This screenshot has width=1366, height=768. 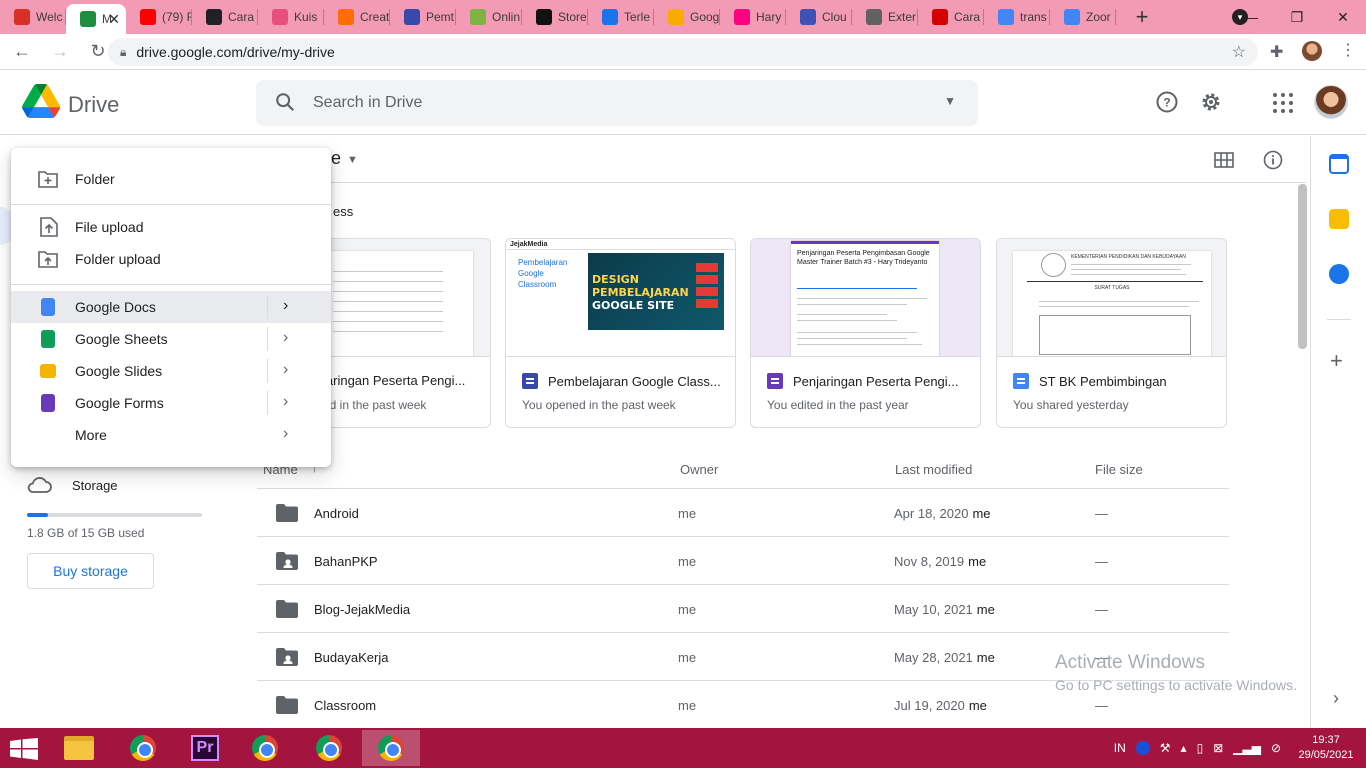 I want to click on jm-banner: DESIGN PEMBELAJARAN GOOGLE SITE, so click(x=656, y=291).